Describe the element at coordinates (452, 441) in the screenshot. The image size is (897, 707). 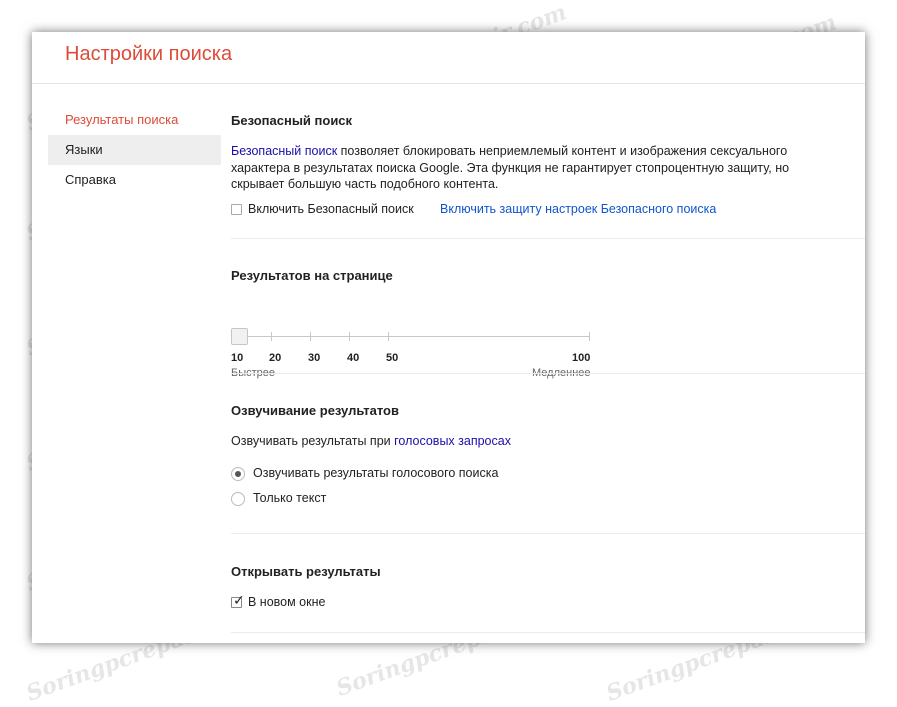
I see `voice-queries-link: голосовых запросах` at that location.